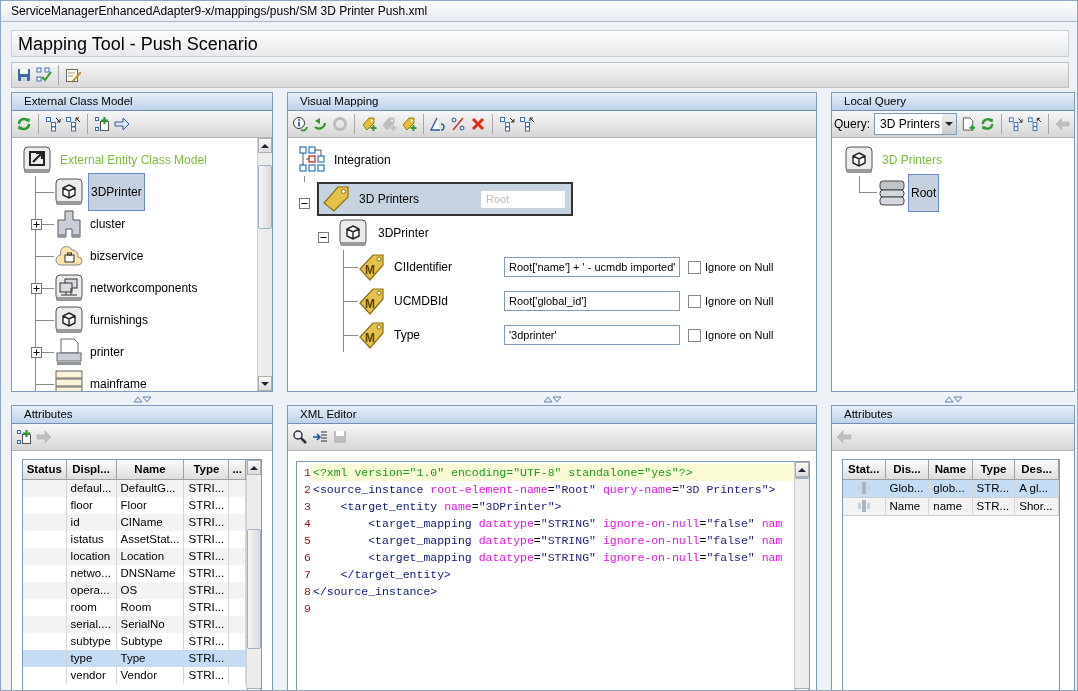 The image size is (1078, 691). What do you see at coordinates (118, 382) in the screenshot?
I see `tree-item: mainframe` at bounding box center [118, 382].